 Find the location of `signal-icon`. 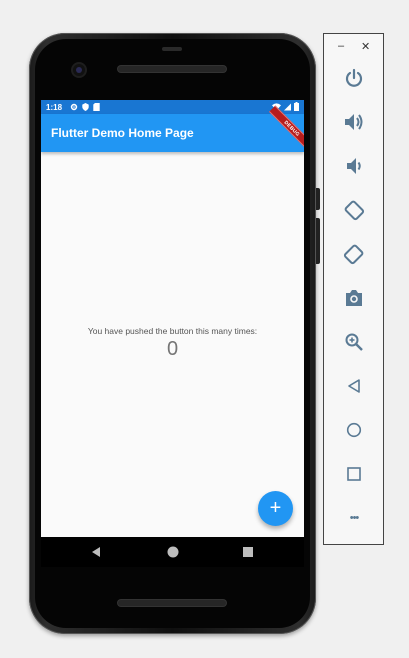

signal-icon is located at coordinates (287, 106).